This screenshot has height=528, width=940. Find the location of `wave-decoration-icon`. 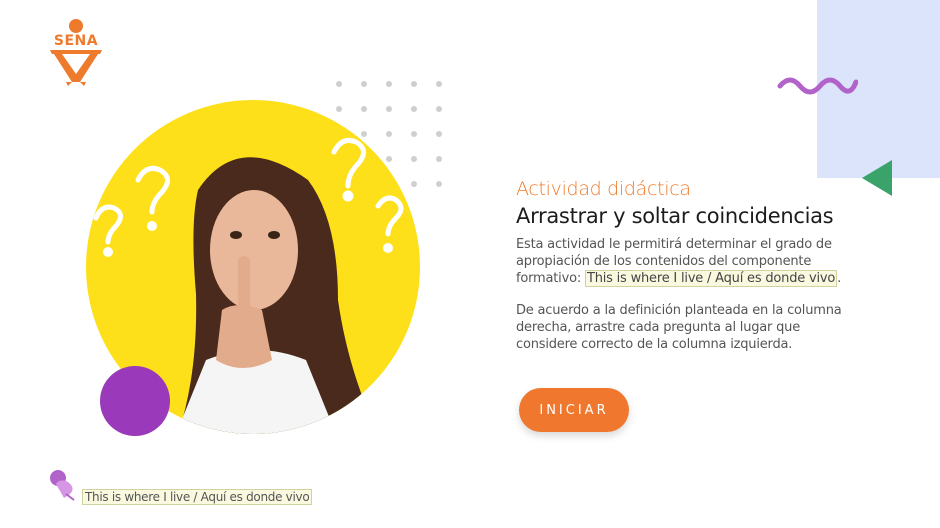

wave-decoration-icon is located at coordinates (817, 86).